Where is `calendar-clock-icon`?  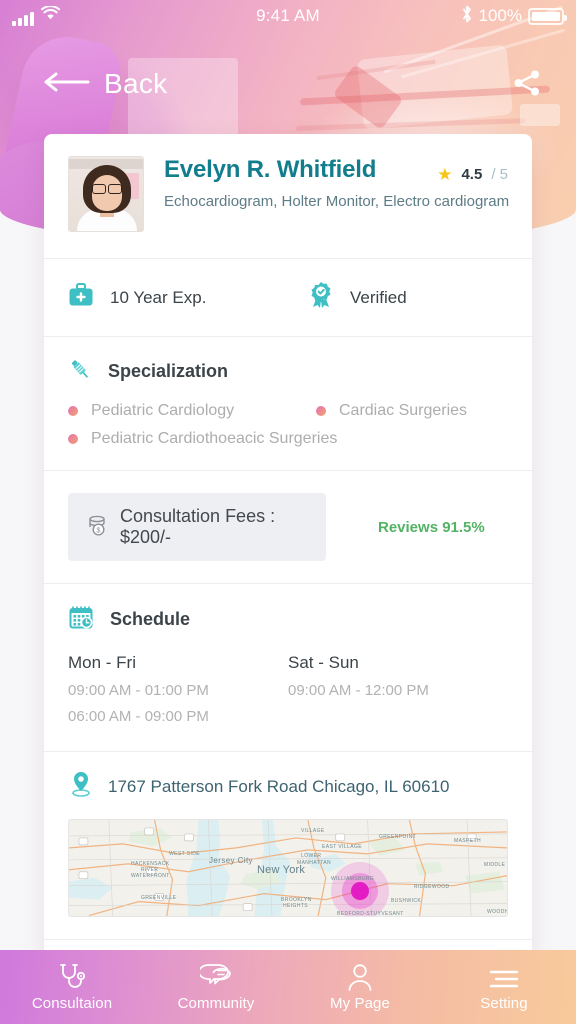
calendar-clock-icon is located at coordinates (81, 619).